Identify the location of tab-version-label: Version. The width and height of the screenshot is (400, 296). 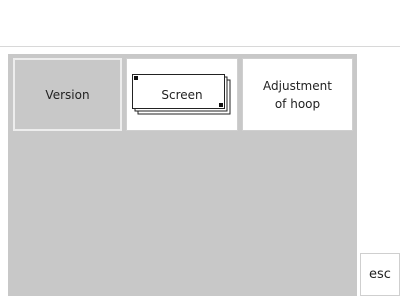
(67, 94).